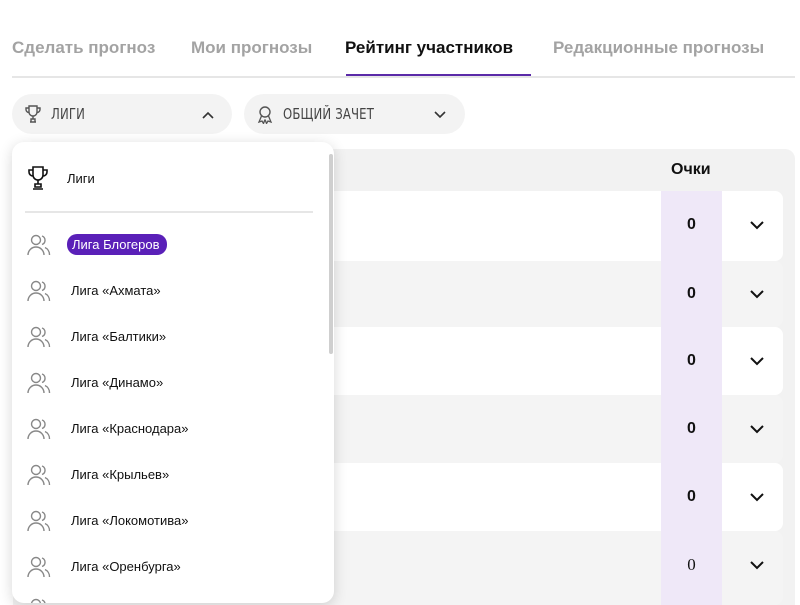 Image resolution: width=800 pixels, height=605 pixels. What do you see at coordinates (171, 244) in the screenshot?
I see `league-option-bloggers: Лига Блогеров` at bounding box center [171, 244].